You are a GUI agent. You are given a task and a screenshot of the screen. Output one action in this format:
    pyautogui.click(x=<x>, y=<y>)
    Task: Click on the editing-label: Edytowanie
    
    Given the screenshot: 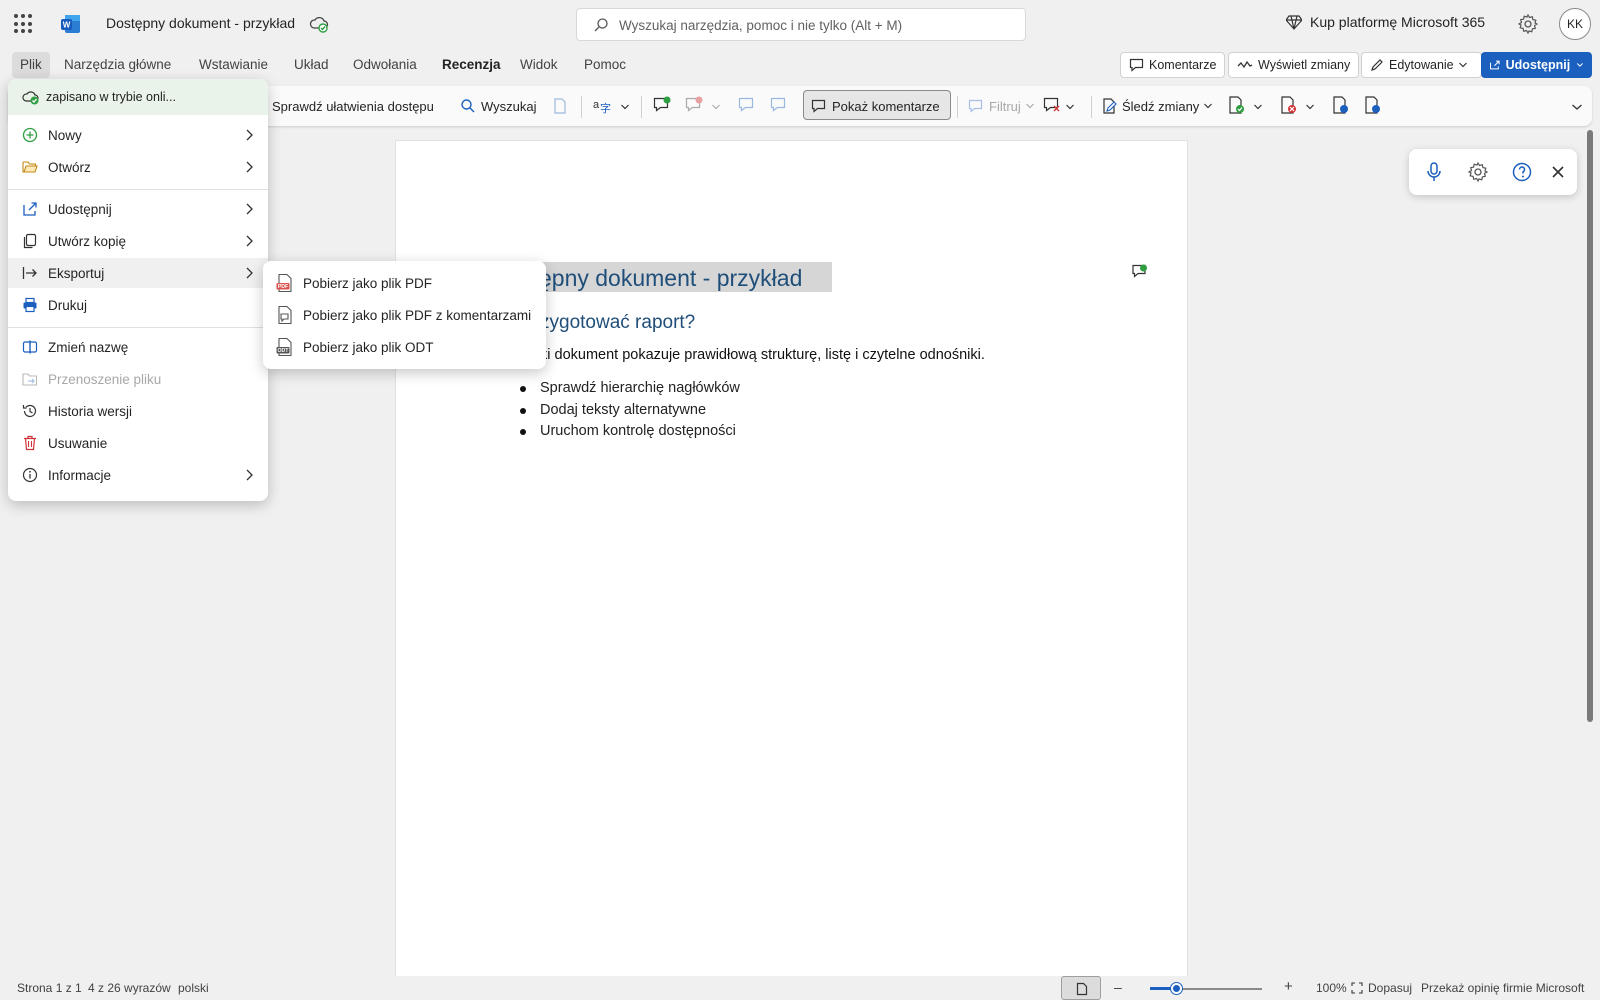 What is the action you would take?
    pyautogui.click(x=1421, y=65)
    